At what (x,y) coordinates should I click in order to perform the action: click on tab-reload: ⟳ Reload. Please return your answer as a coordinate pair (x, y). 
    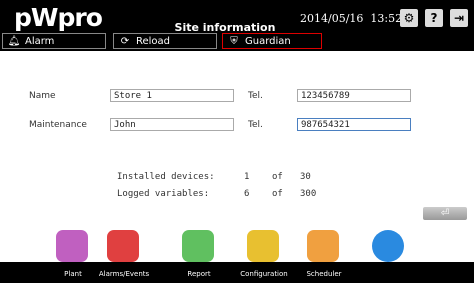
    Looking at the image, I should click on (165, 41).